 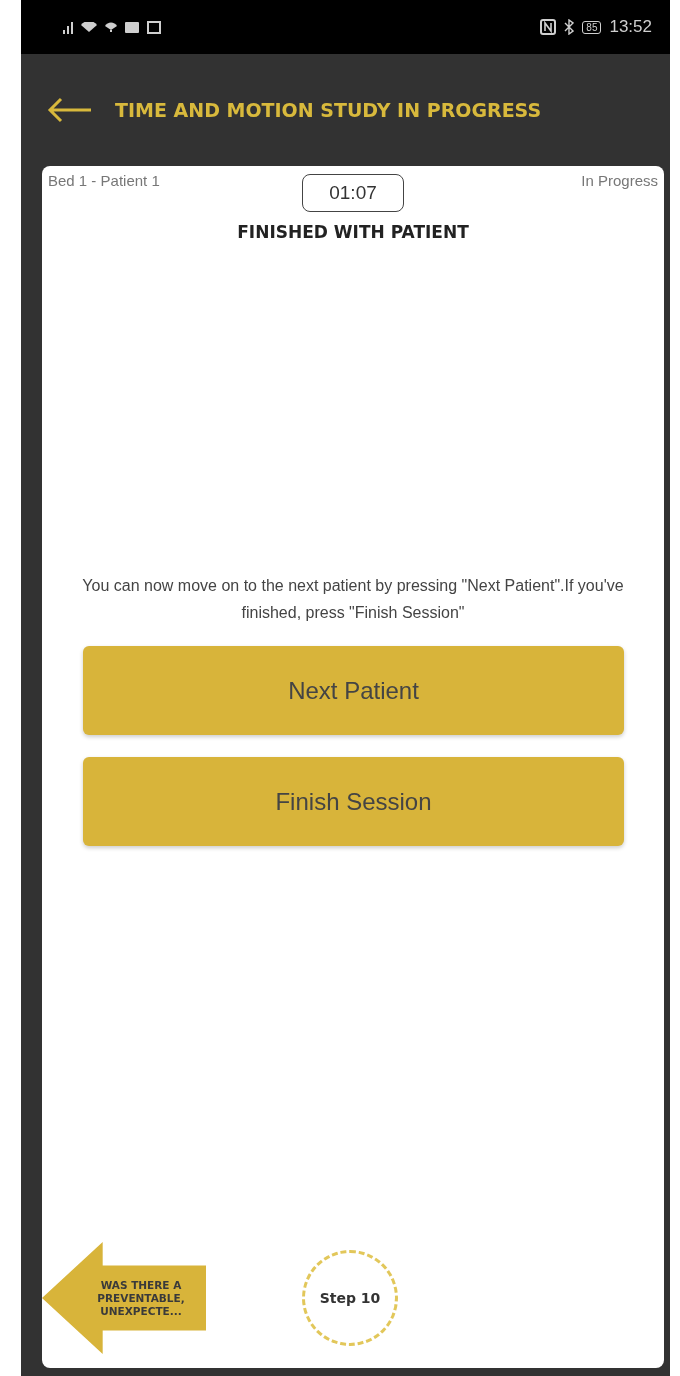 I want to click on clock-time: 13:52, so click(x=630, y=27).